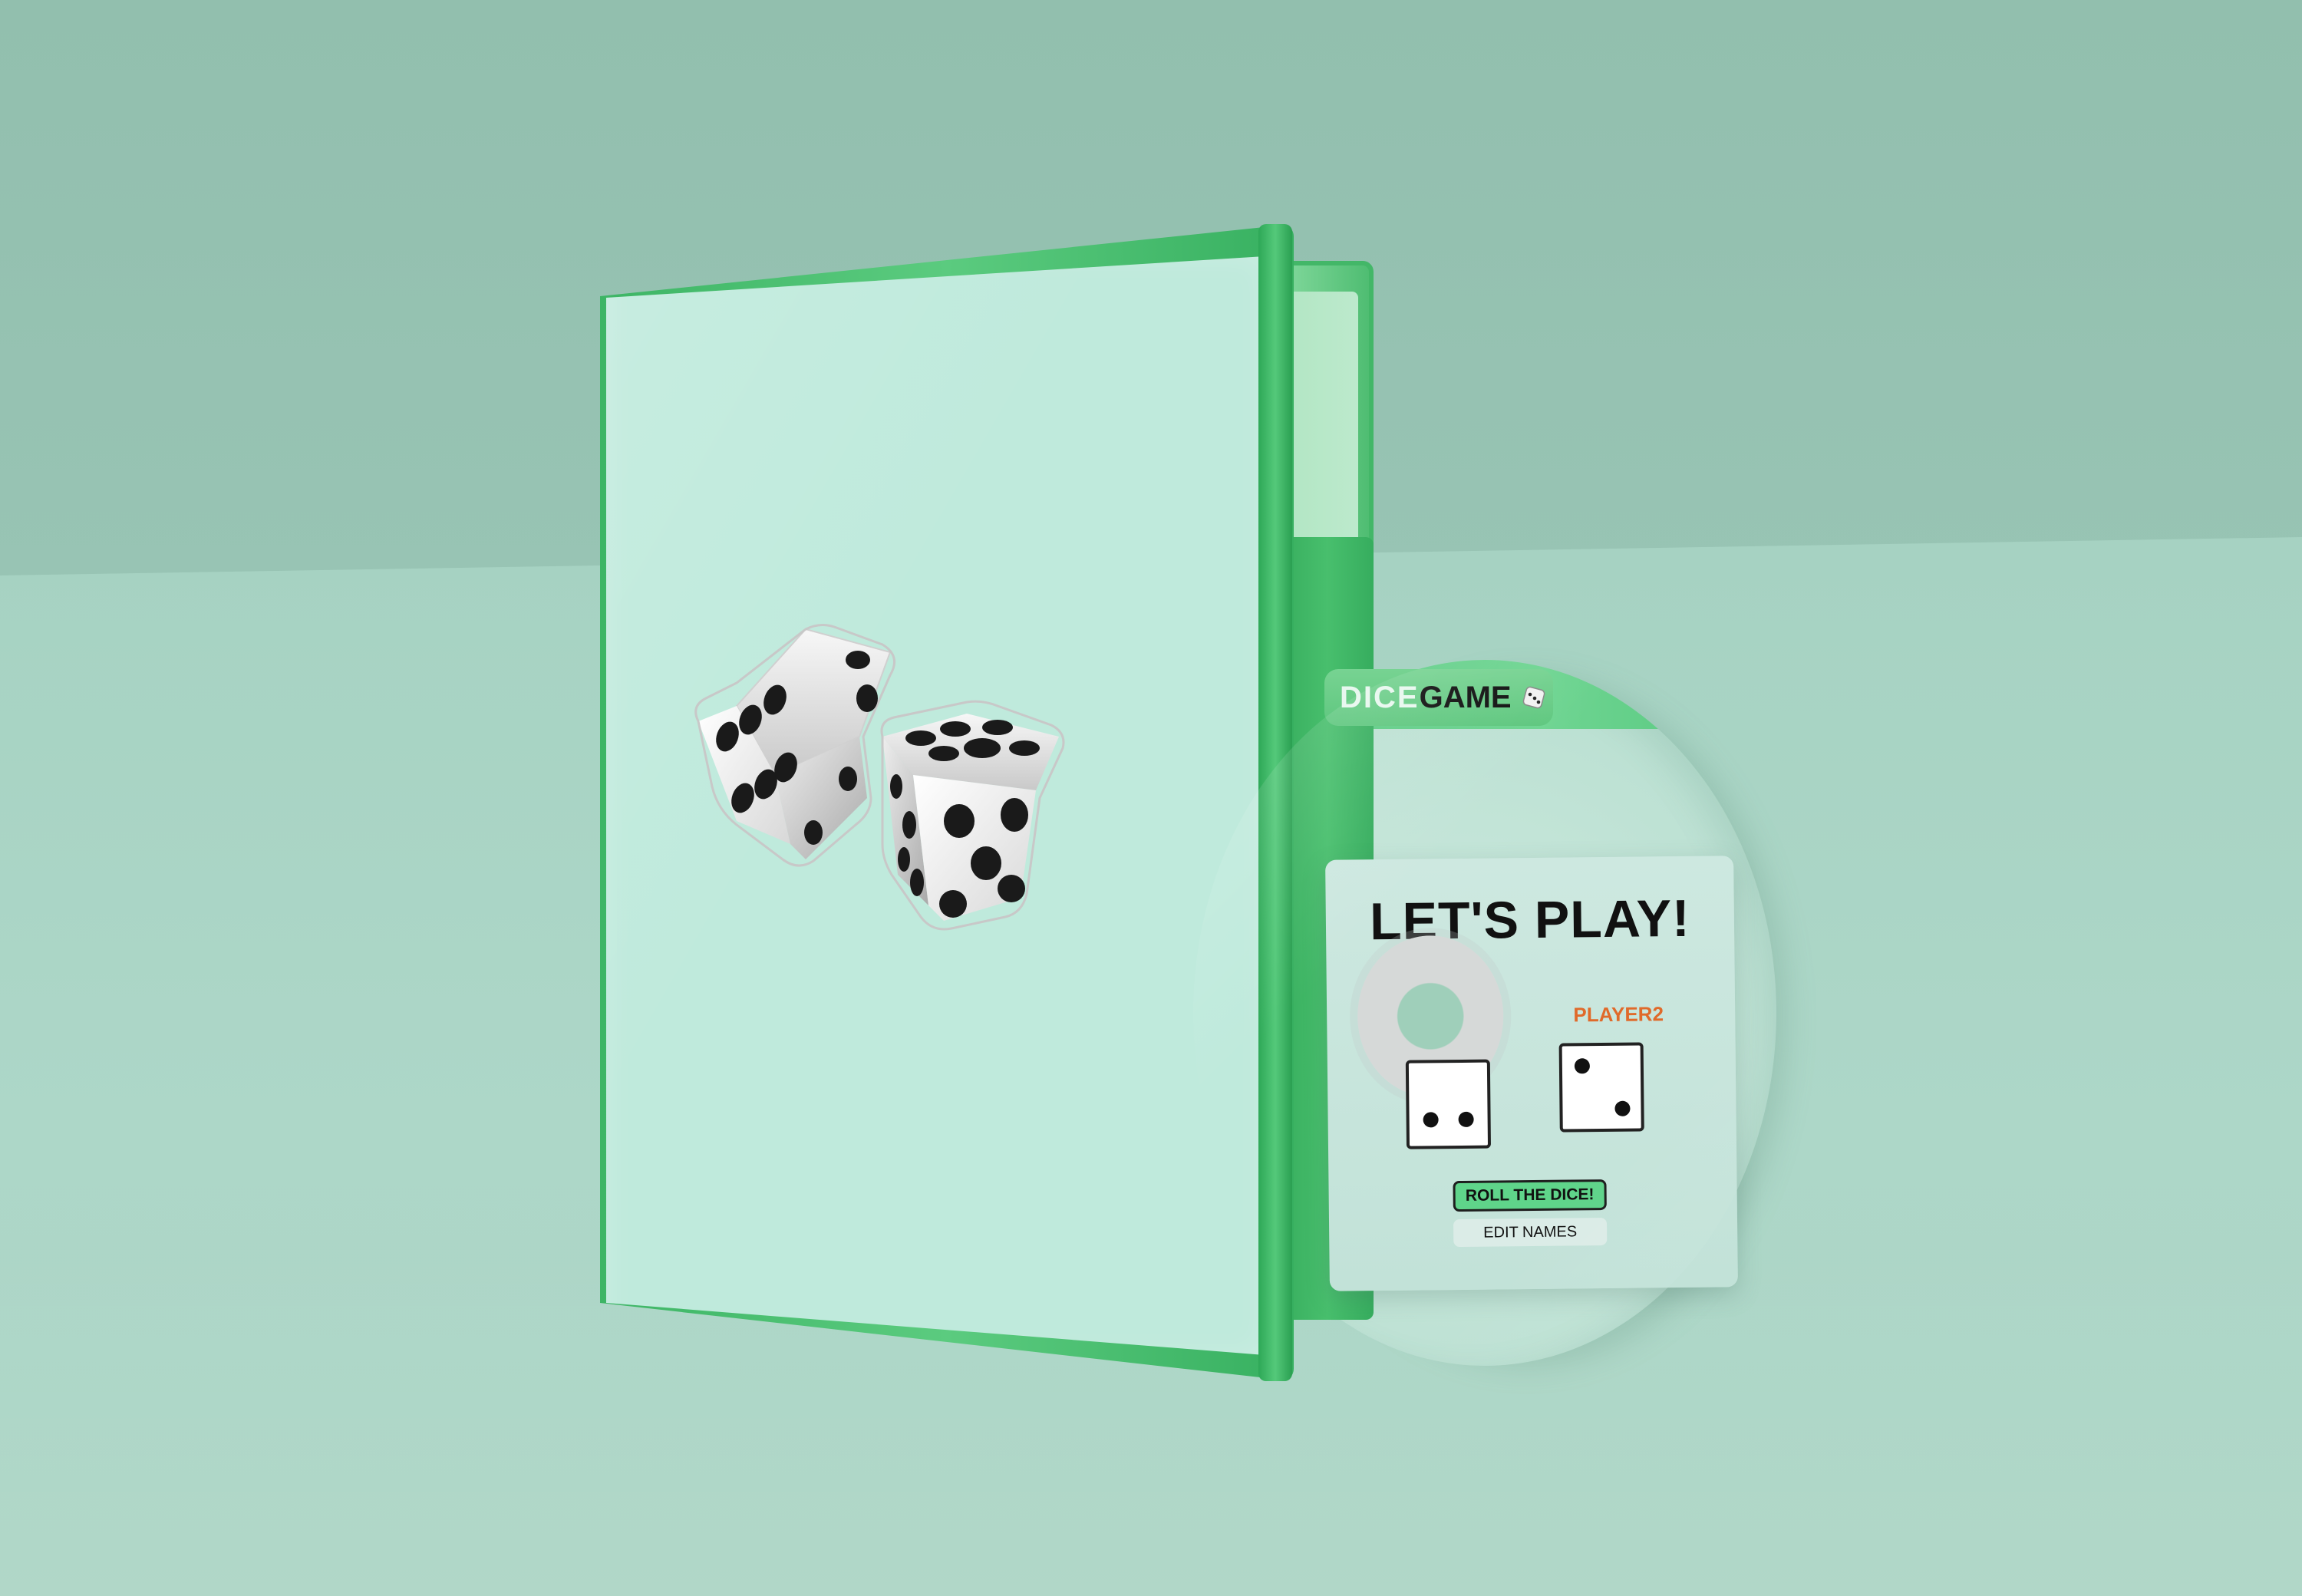 The height and width of the screenshot is (1596, 2302). What do you see at coordinates (1601, 1087) in the screenshot?
I see `player2-die` at bounding box center [1601, 1087].